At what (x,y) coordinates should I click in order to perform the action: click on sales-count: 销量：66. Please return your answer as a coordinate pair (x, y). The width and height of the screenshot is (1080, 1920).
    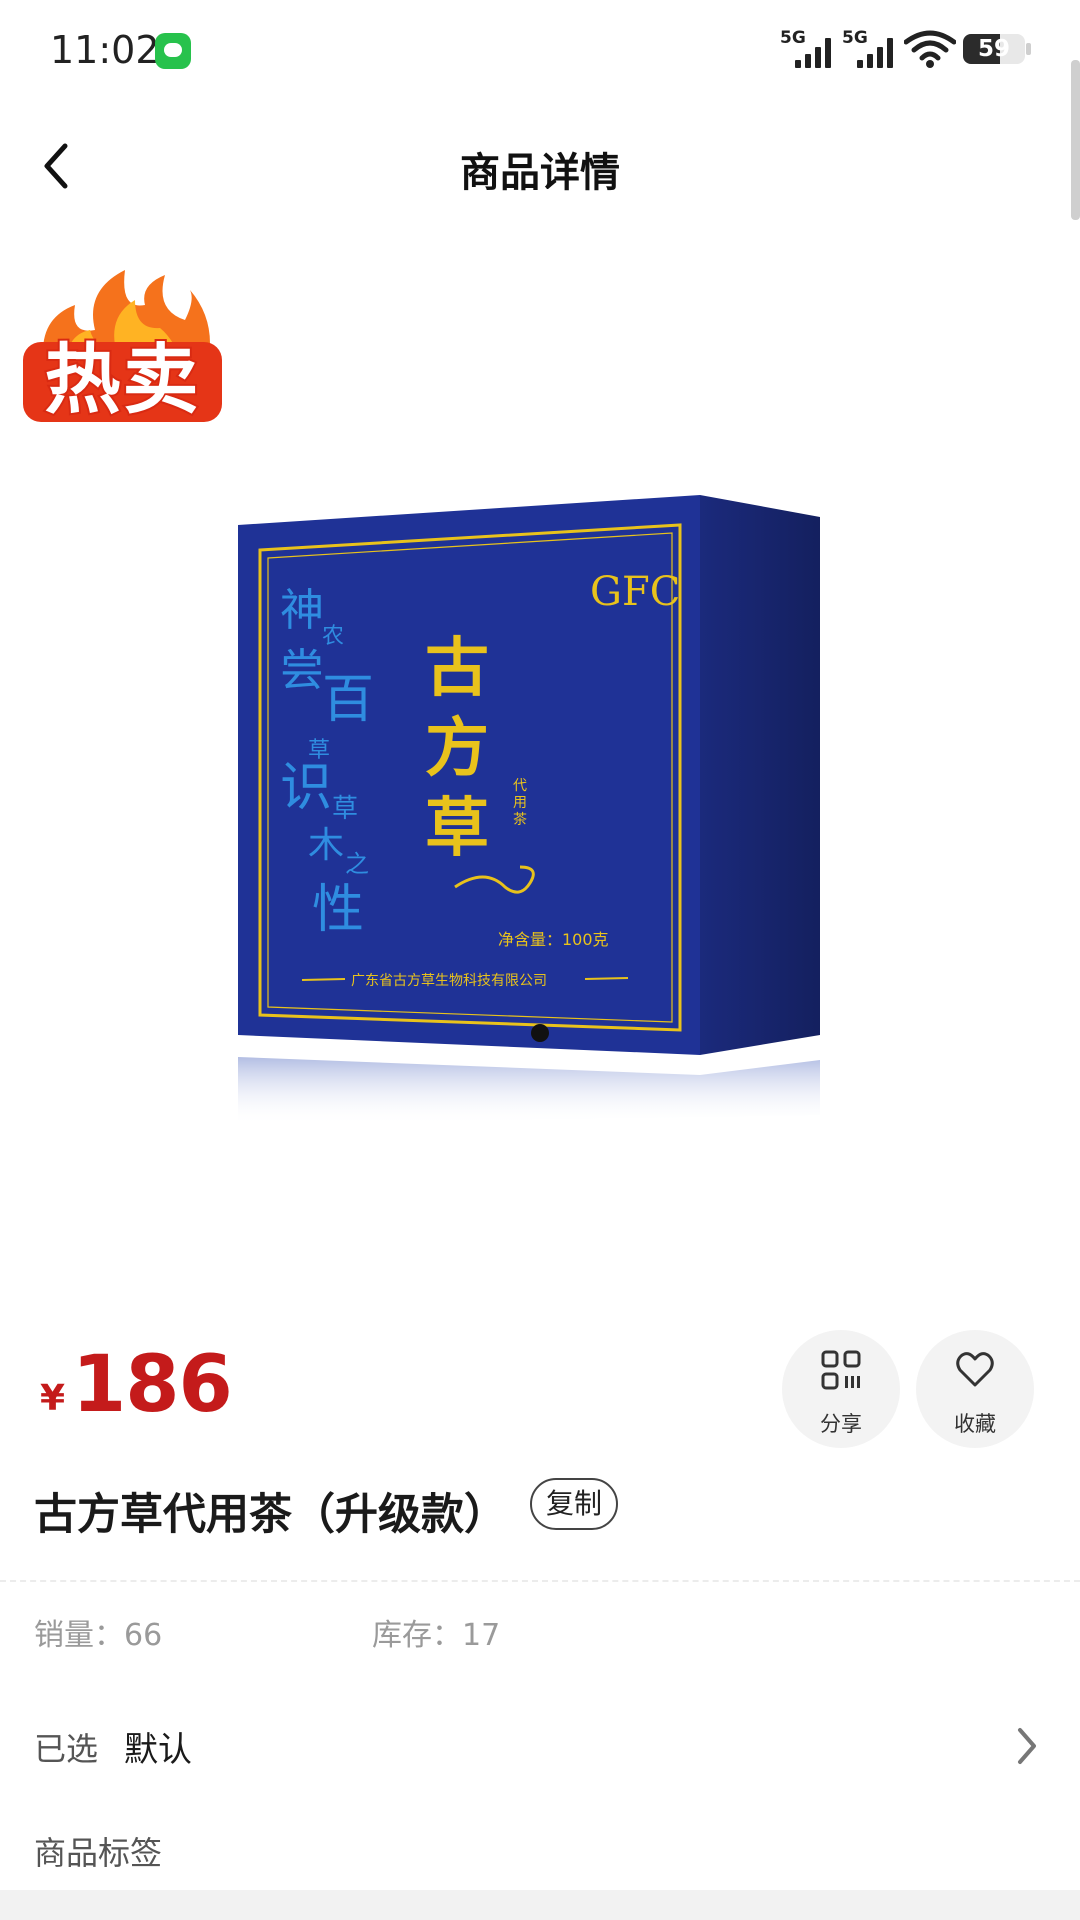
    Looking at the image, I should click on (98, 1635).